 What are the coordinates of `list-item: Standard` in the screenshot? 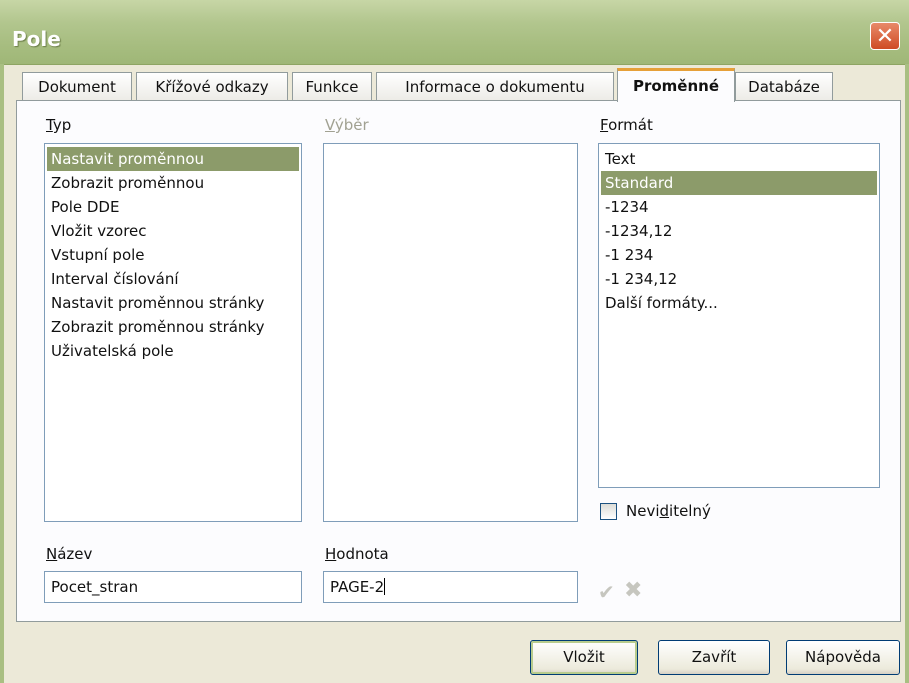 It's located at (739, 183).